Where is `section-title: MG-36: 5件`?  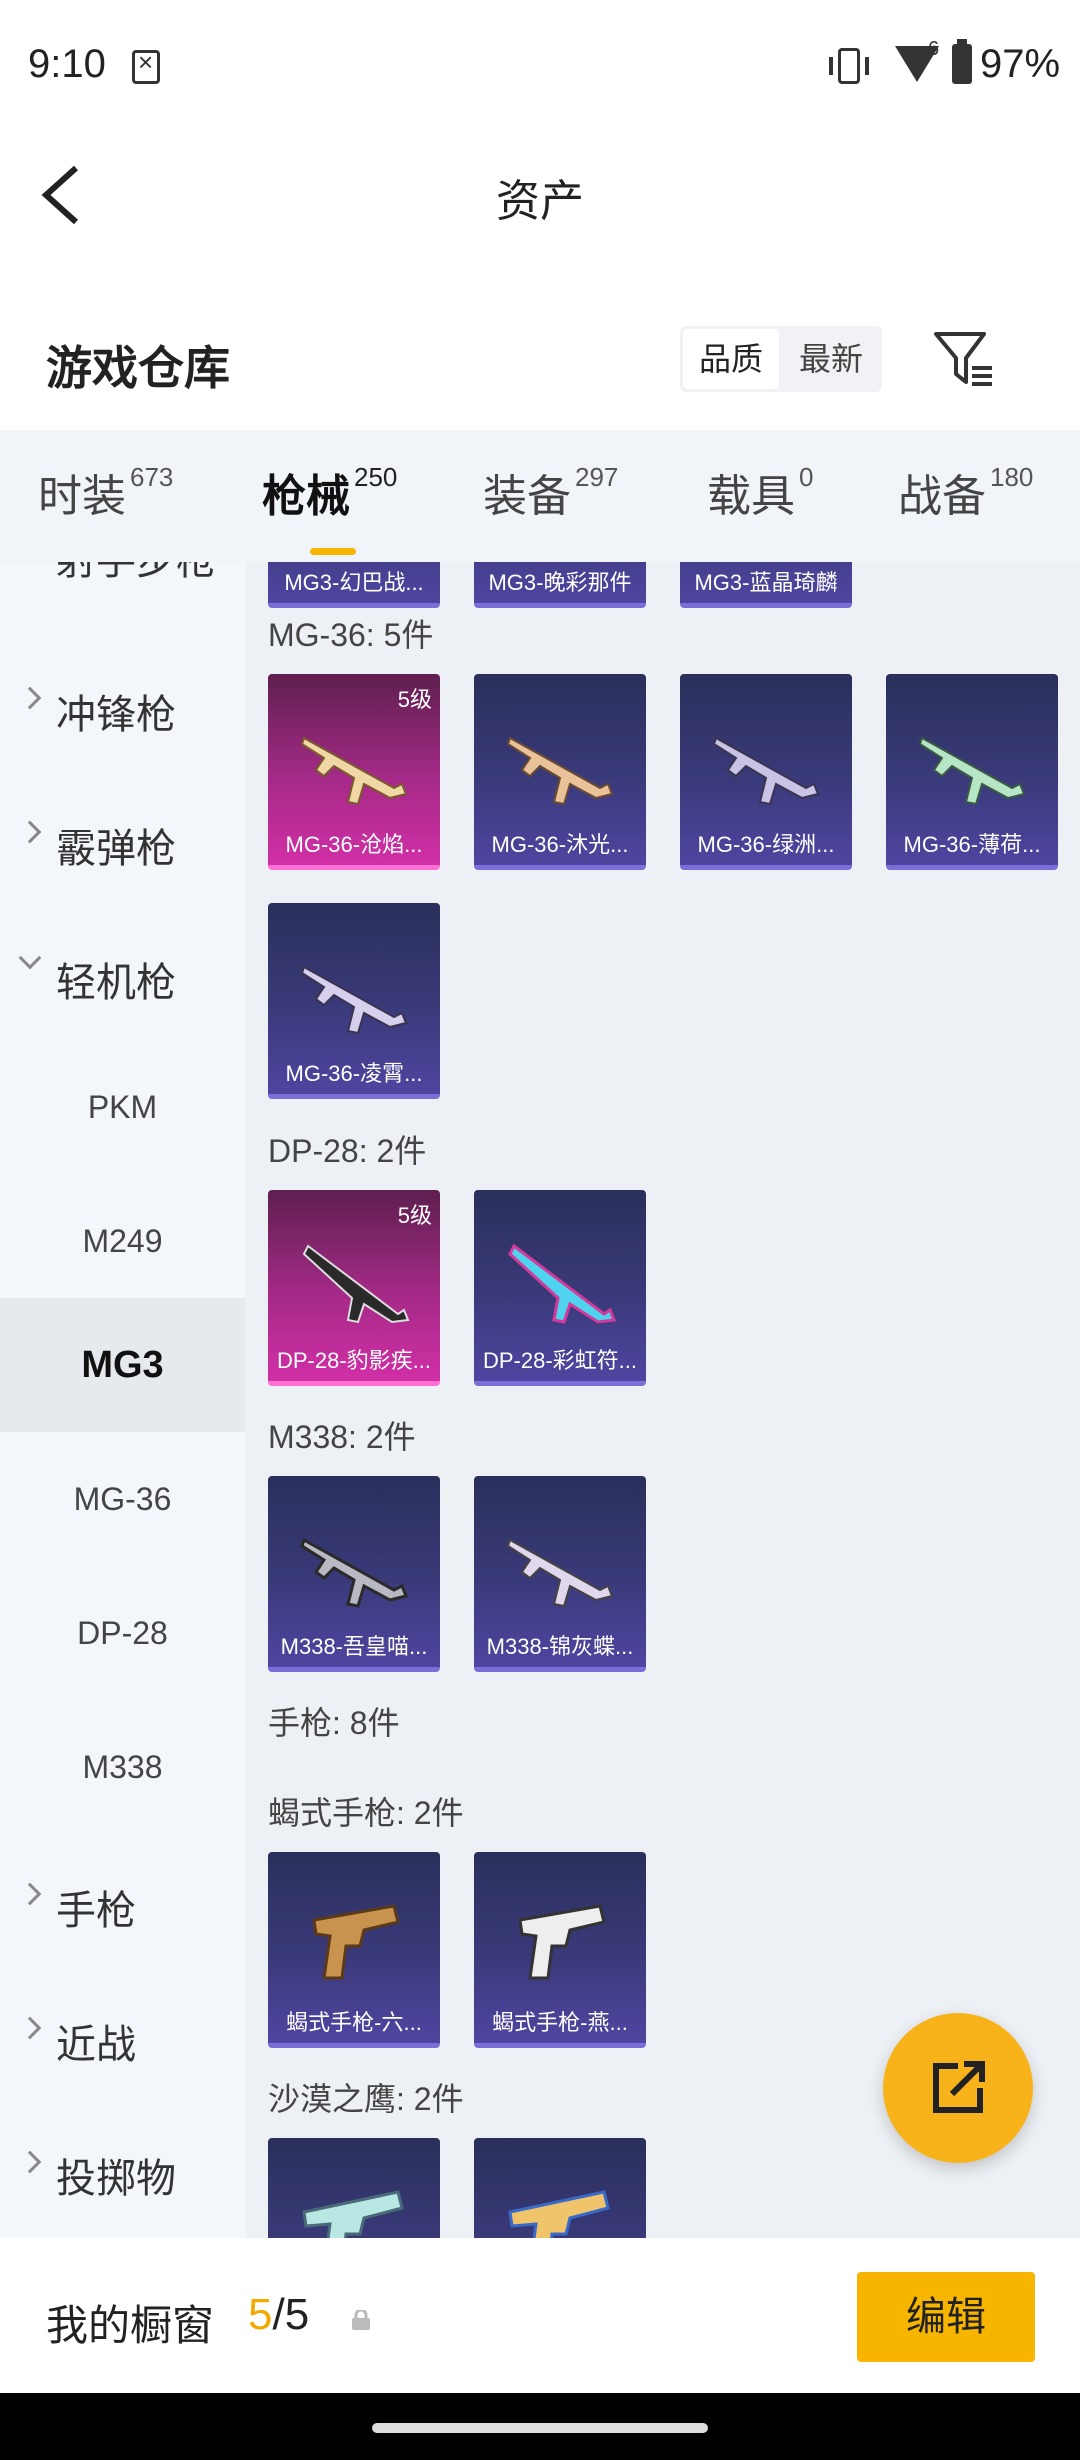
section-title: MG-36: 5件 is located at coordinates (351, 635).